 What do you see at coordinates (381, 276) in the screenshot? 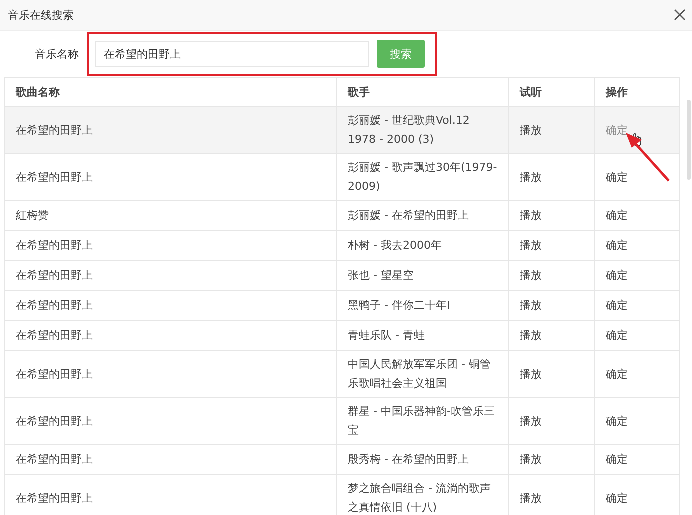
I see `artist-album: 张也 - 望星空` at bounding box center [381, 276].